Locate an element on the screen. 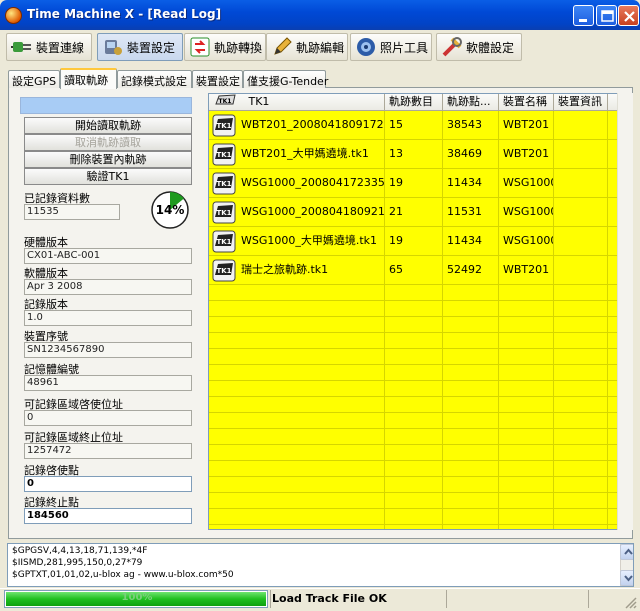 The height and width of the screenshot is (611, 640). tab-record-mode: 記錄模式設定 is located at coordinates (154, 79).